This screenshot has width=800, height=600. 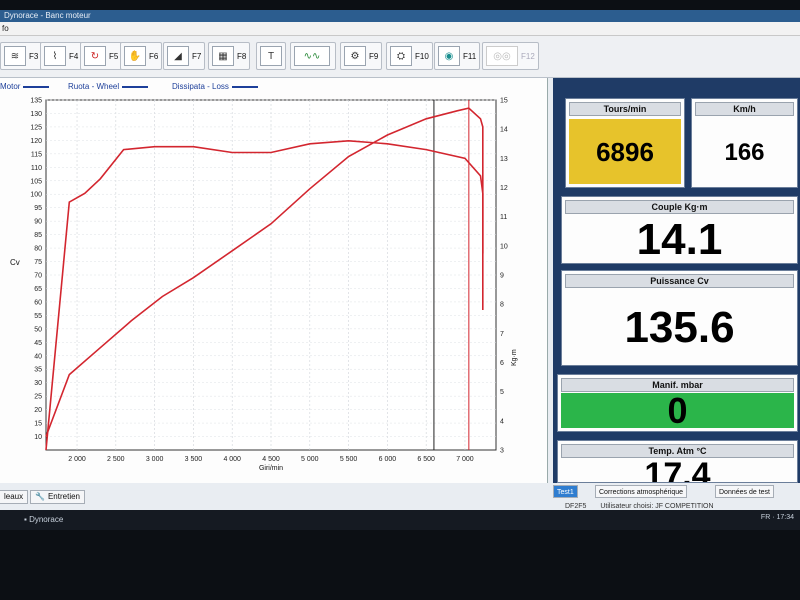 I want to click on y-tick-label: 25, so click(x=38, y=397).